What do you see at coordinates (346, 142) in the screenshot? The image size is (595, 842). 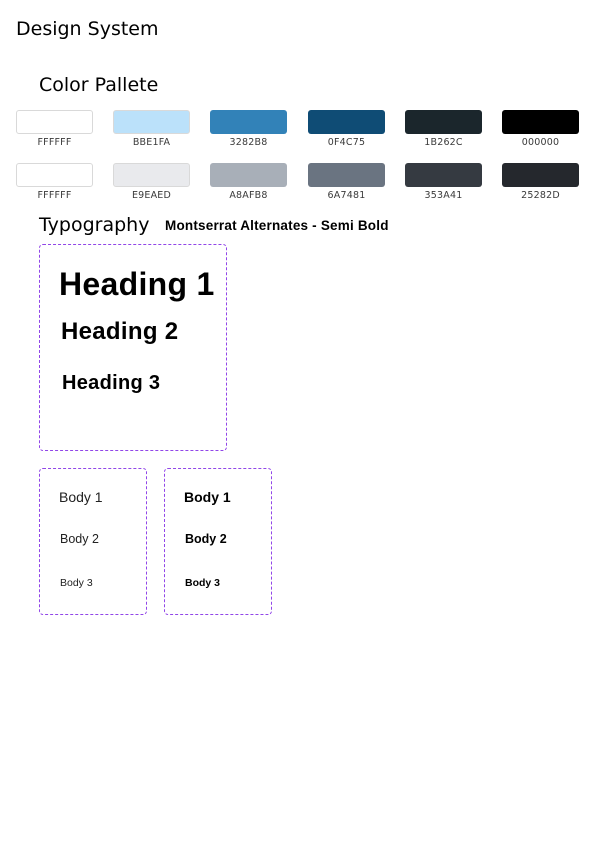 I see `color-swatch-label: 0F4C75` at bounding box center [346, 142].